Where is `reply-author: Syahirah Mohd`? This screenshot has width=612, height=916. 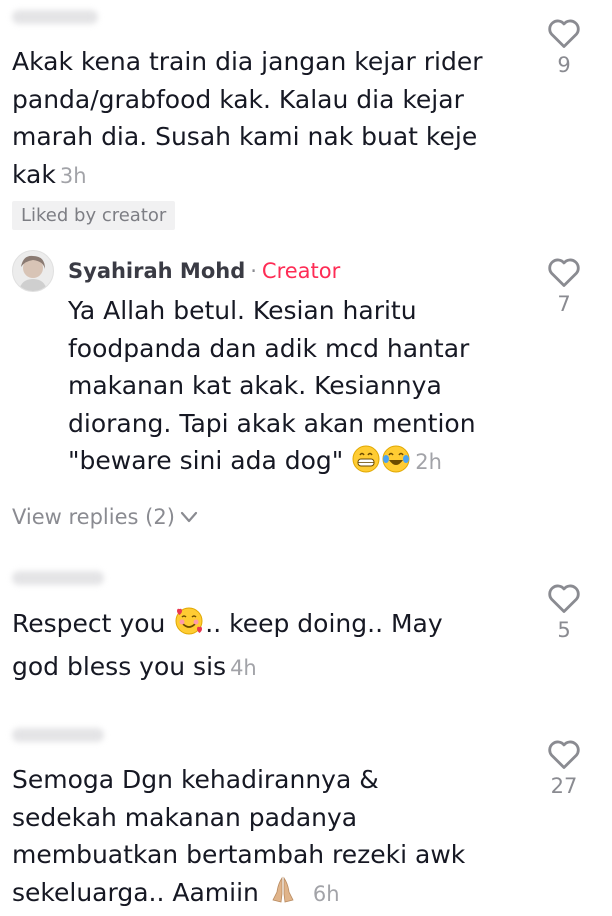 reply-author: Syahirah Mohd is located at coordinates (156, 271).